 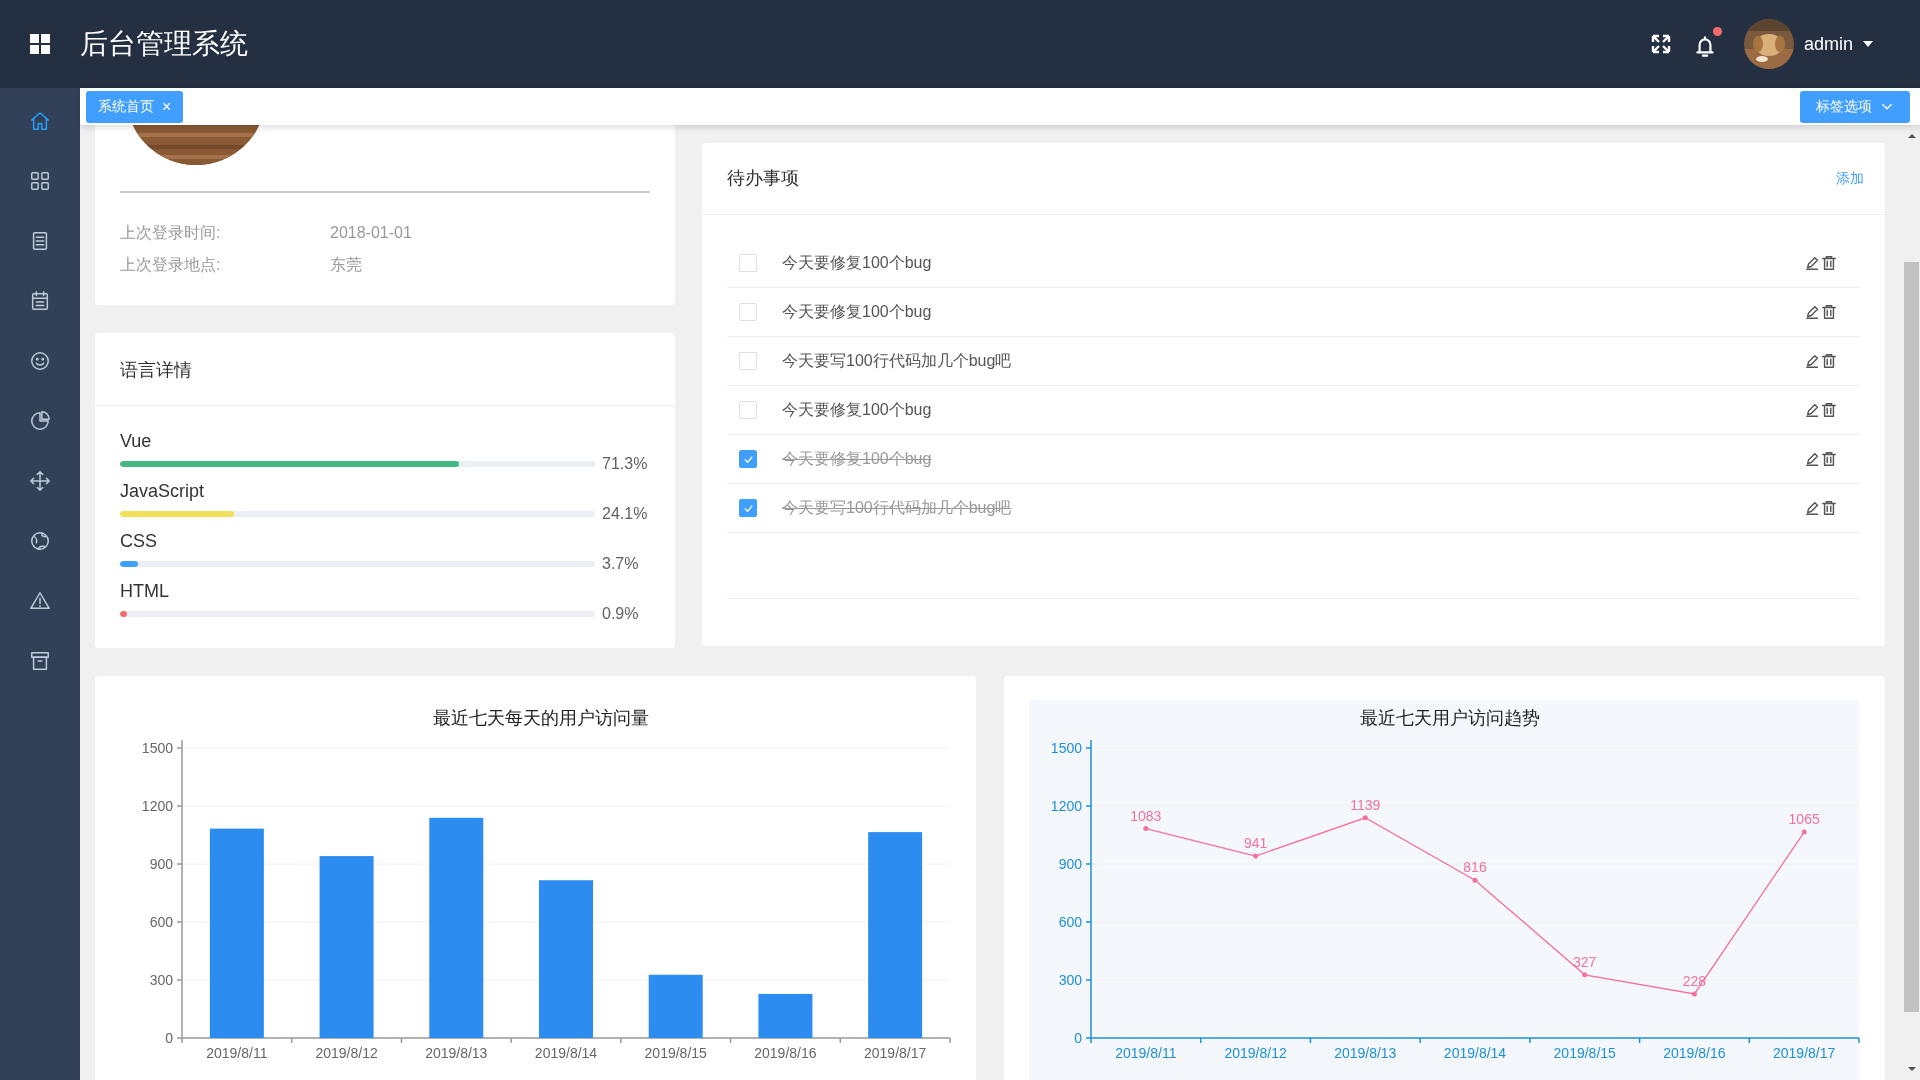 What do you see at coordinates (40, 541) in the screenshot?
I see `globe-icon` at bounding box center [40, 541].